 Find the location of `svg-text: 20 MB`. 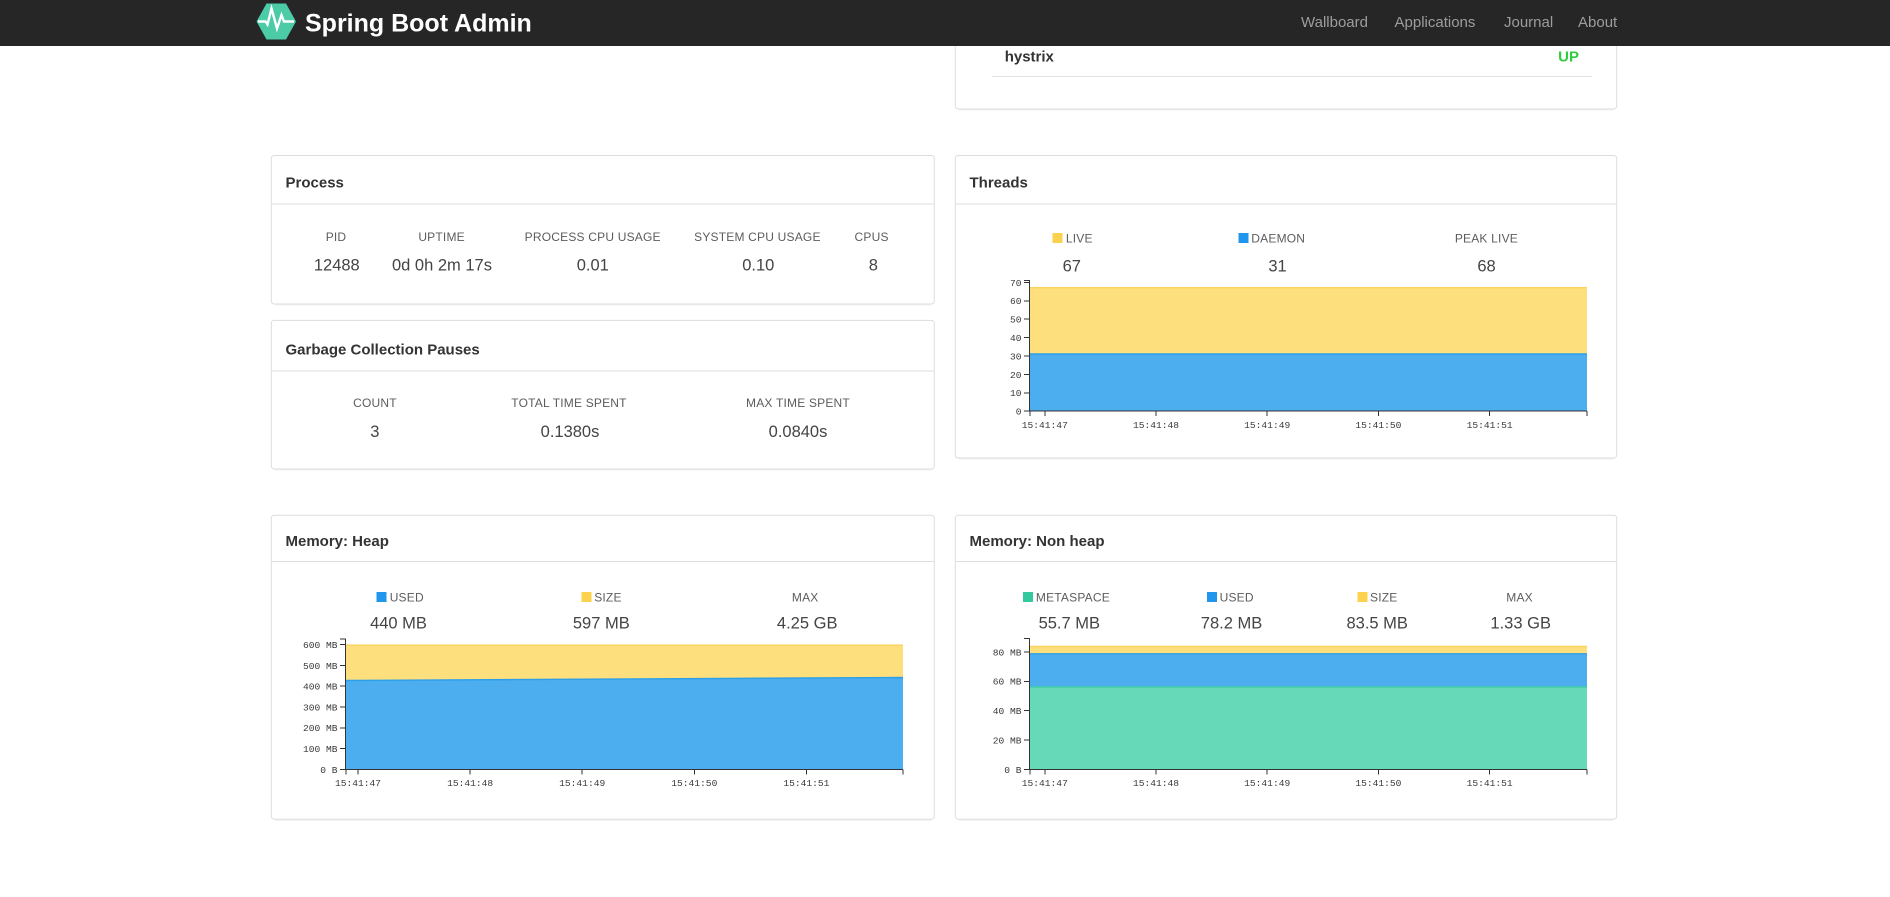

svg-text: 20 MB is located at coordinates (1007, 740).